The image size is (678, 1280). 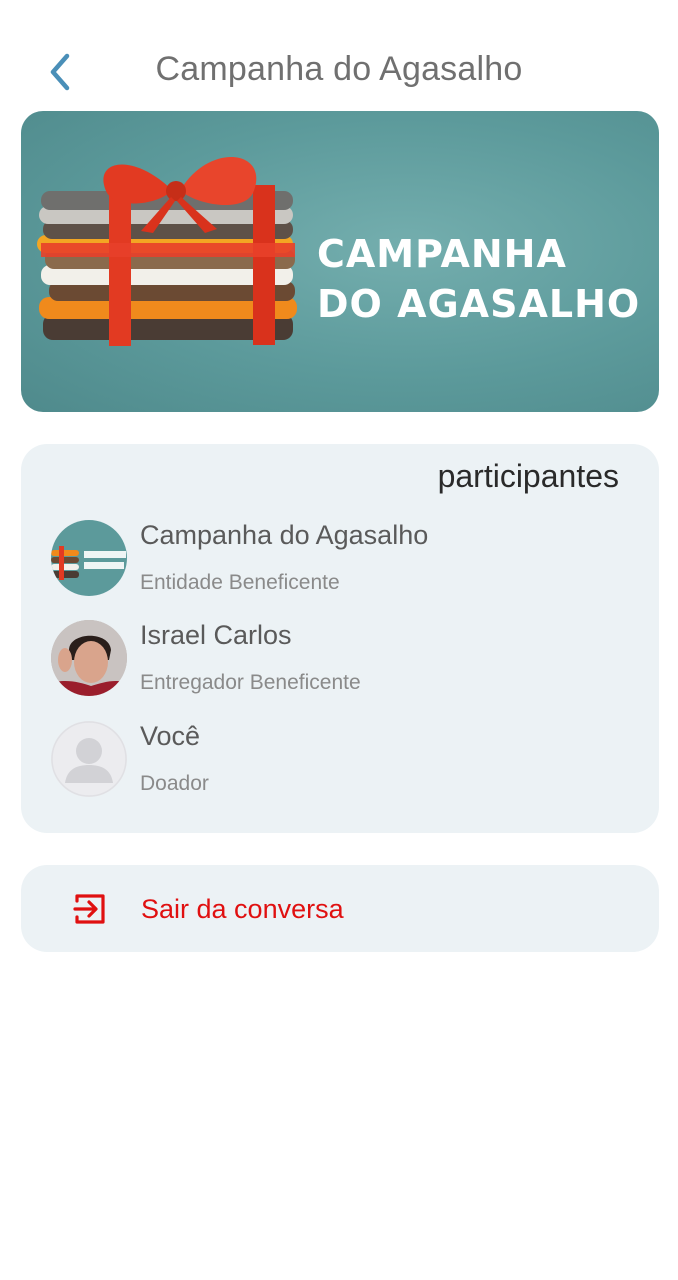 What do you see at coordinates (482, 279) in the screenshot?
I see `banner-text: CAMPANHA DO AGASALHO` at bounding box center [482, 279].